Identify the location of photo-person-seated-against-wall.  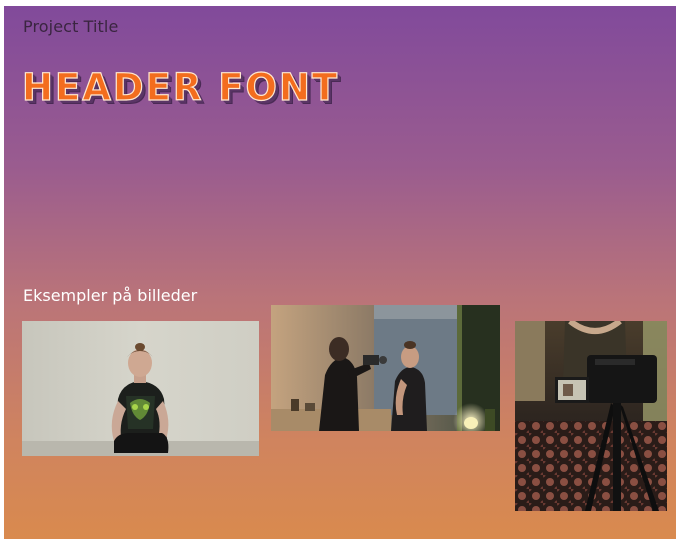
(140, 388).